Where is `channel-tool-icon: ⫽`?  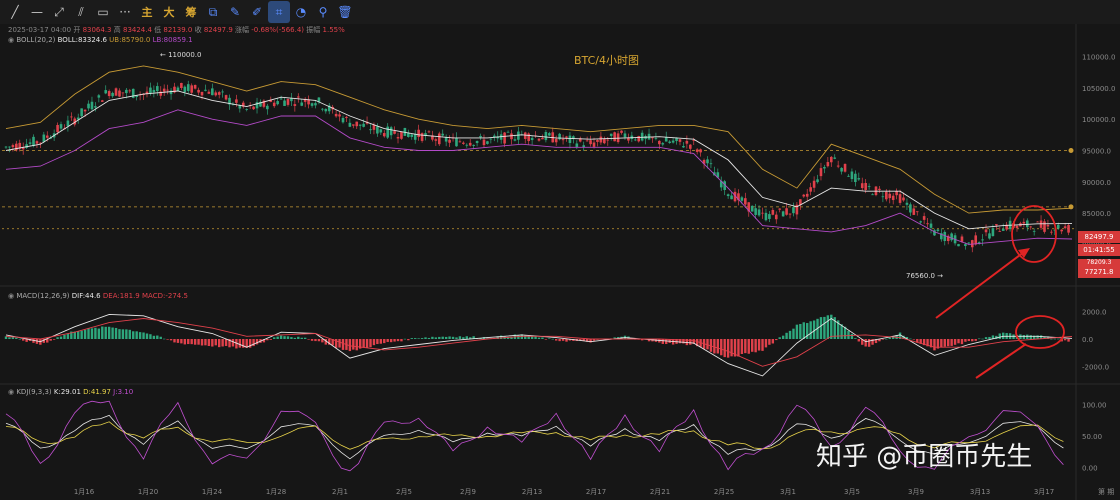 channel-tool-icon: ⫽ is located at coordinates (81, 12).